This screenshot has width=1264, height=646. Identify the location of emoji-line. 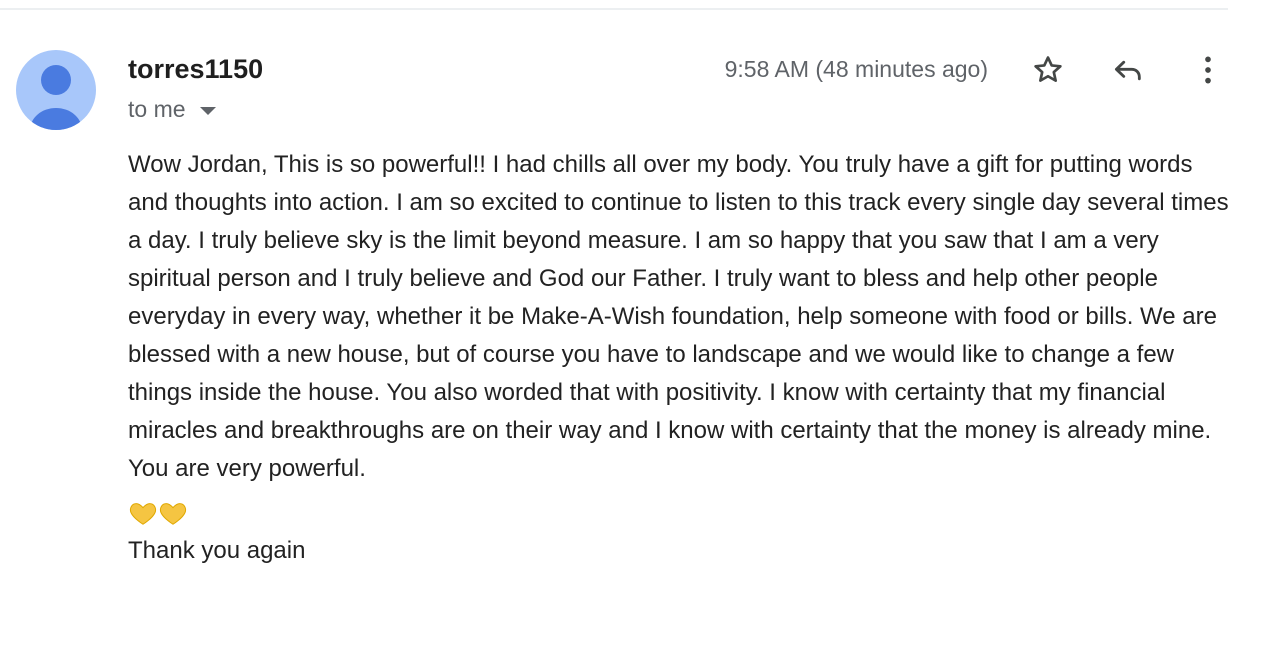
(680, 513).